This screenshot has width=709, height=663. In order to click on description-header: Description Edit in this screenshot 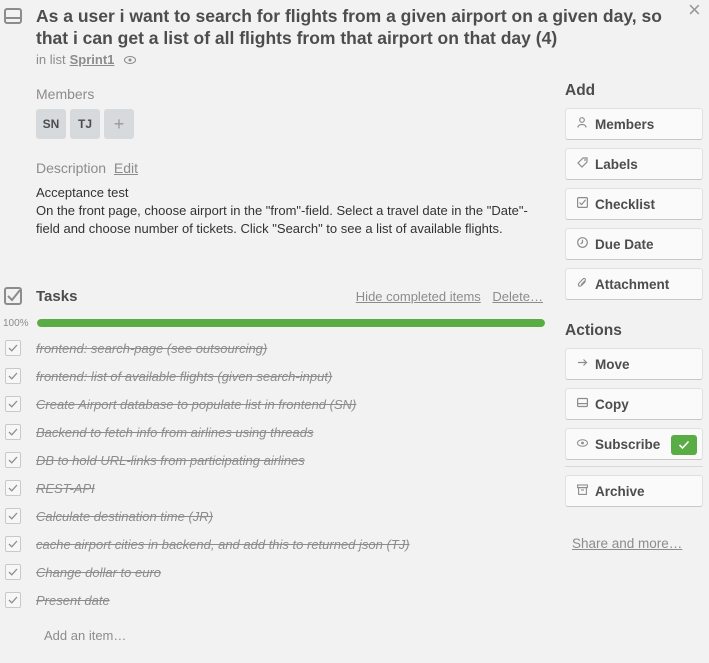, I will do `click(87, 168)`.